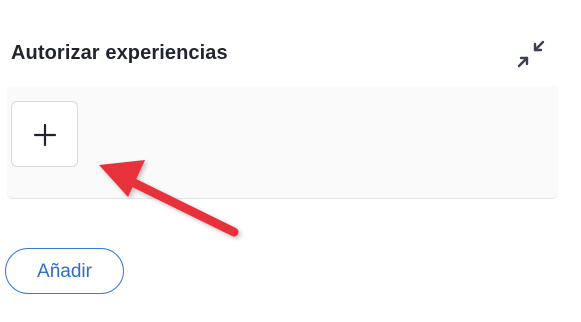 Image resolution: width=581 pixels, height=322 pixels. I want to click on add-experience-tile, so click(44, 134).